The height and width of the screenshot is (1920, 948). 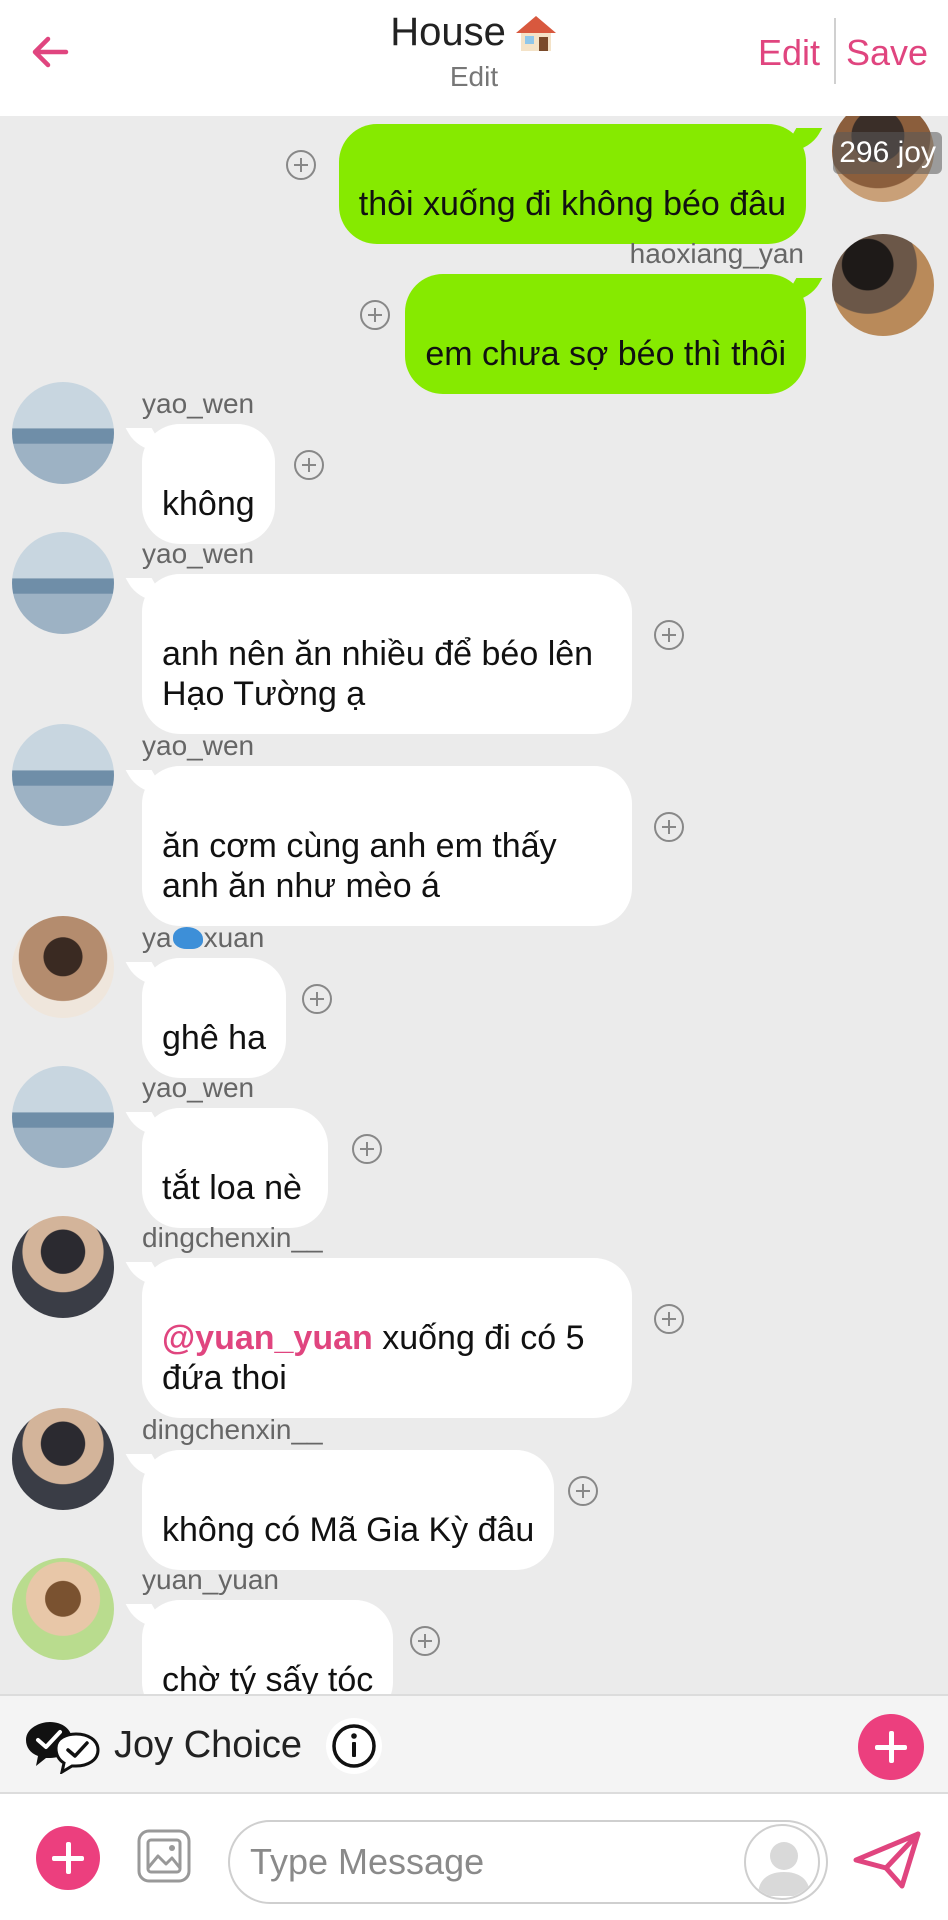 I want to click on message-username: yuan_yuan, so click(x=211, y=1579).